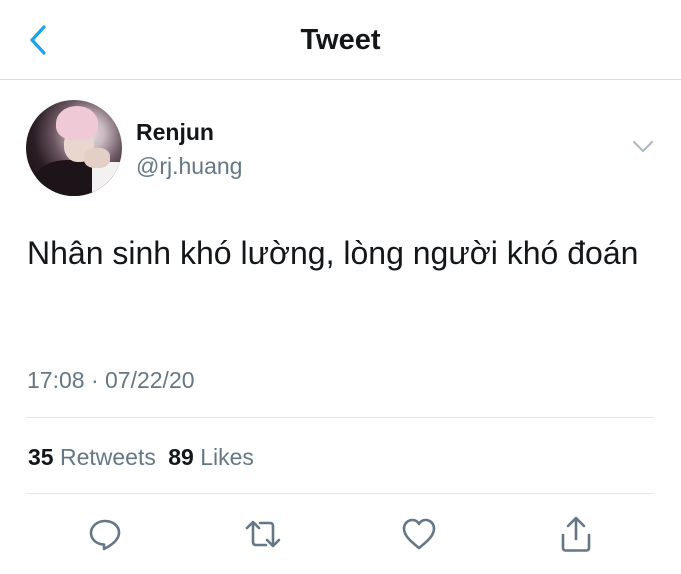 The image size is (681, 574). What do you see at coordinates (340, 534) in the screenshot?
I see `tweet-actions-bar` at bounding box center [340, 534].